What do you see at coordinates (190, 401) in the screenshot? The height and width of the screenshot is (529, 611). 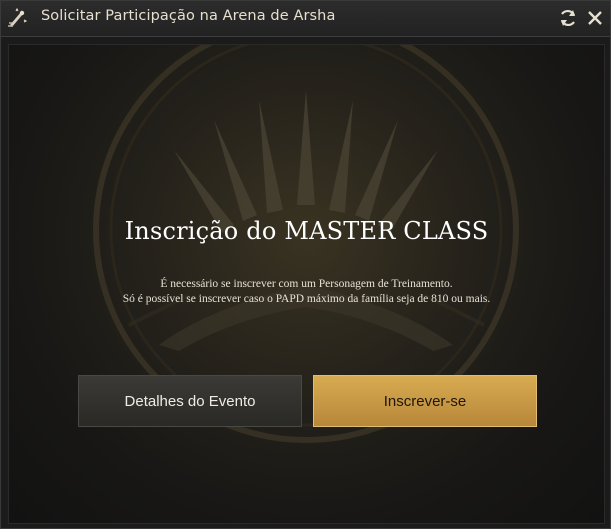 I see `event-details-button: Detalhes do Evento` at bounding box center [190, 401].